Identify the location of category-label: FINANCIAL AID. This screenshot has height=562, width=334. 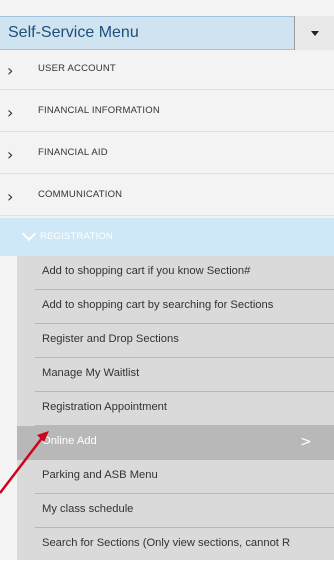
(73, 152).